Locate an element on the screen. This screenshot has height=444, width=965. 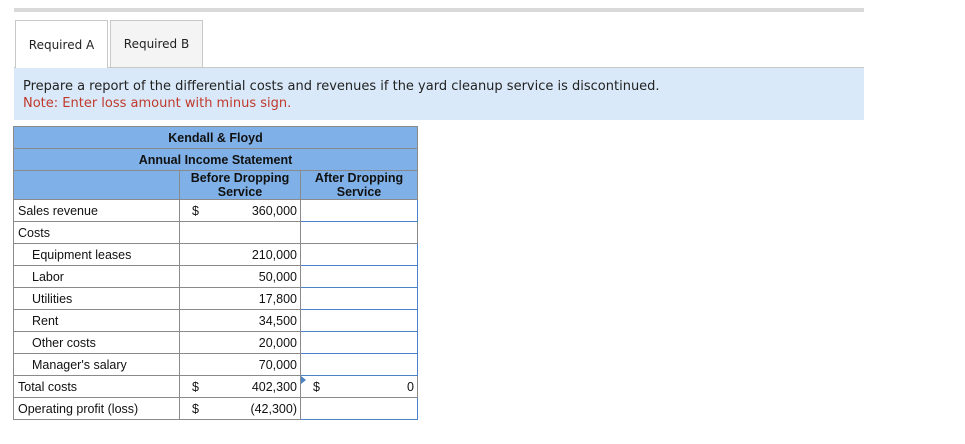
table-row: Other costs 20,000 is located at coordinates (215, 342).